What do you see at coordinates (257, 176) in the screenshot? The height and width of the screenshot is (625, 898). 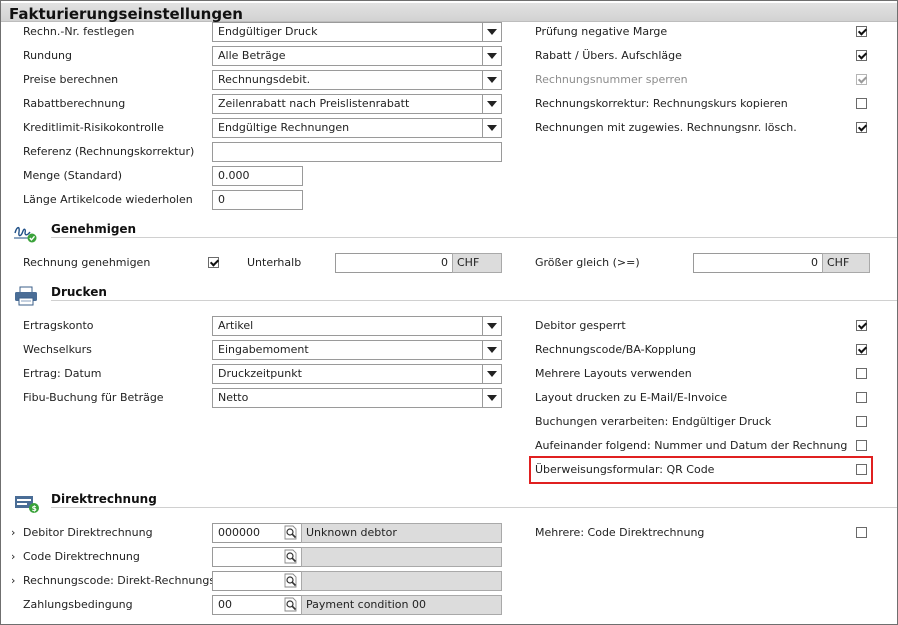 I see `menge-input: 0.000` at bounding box center [257, 176].